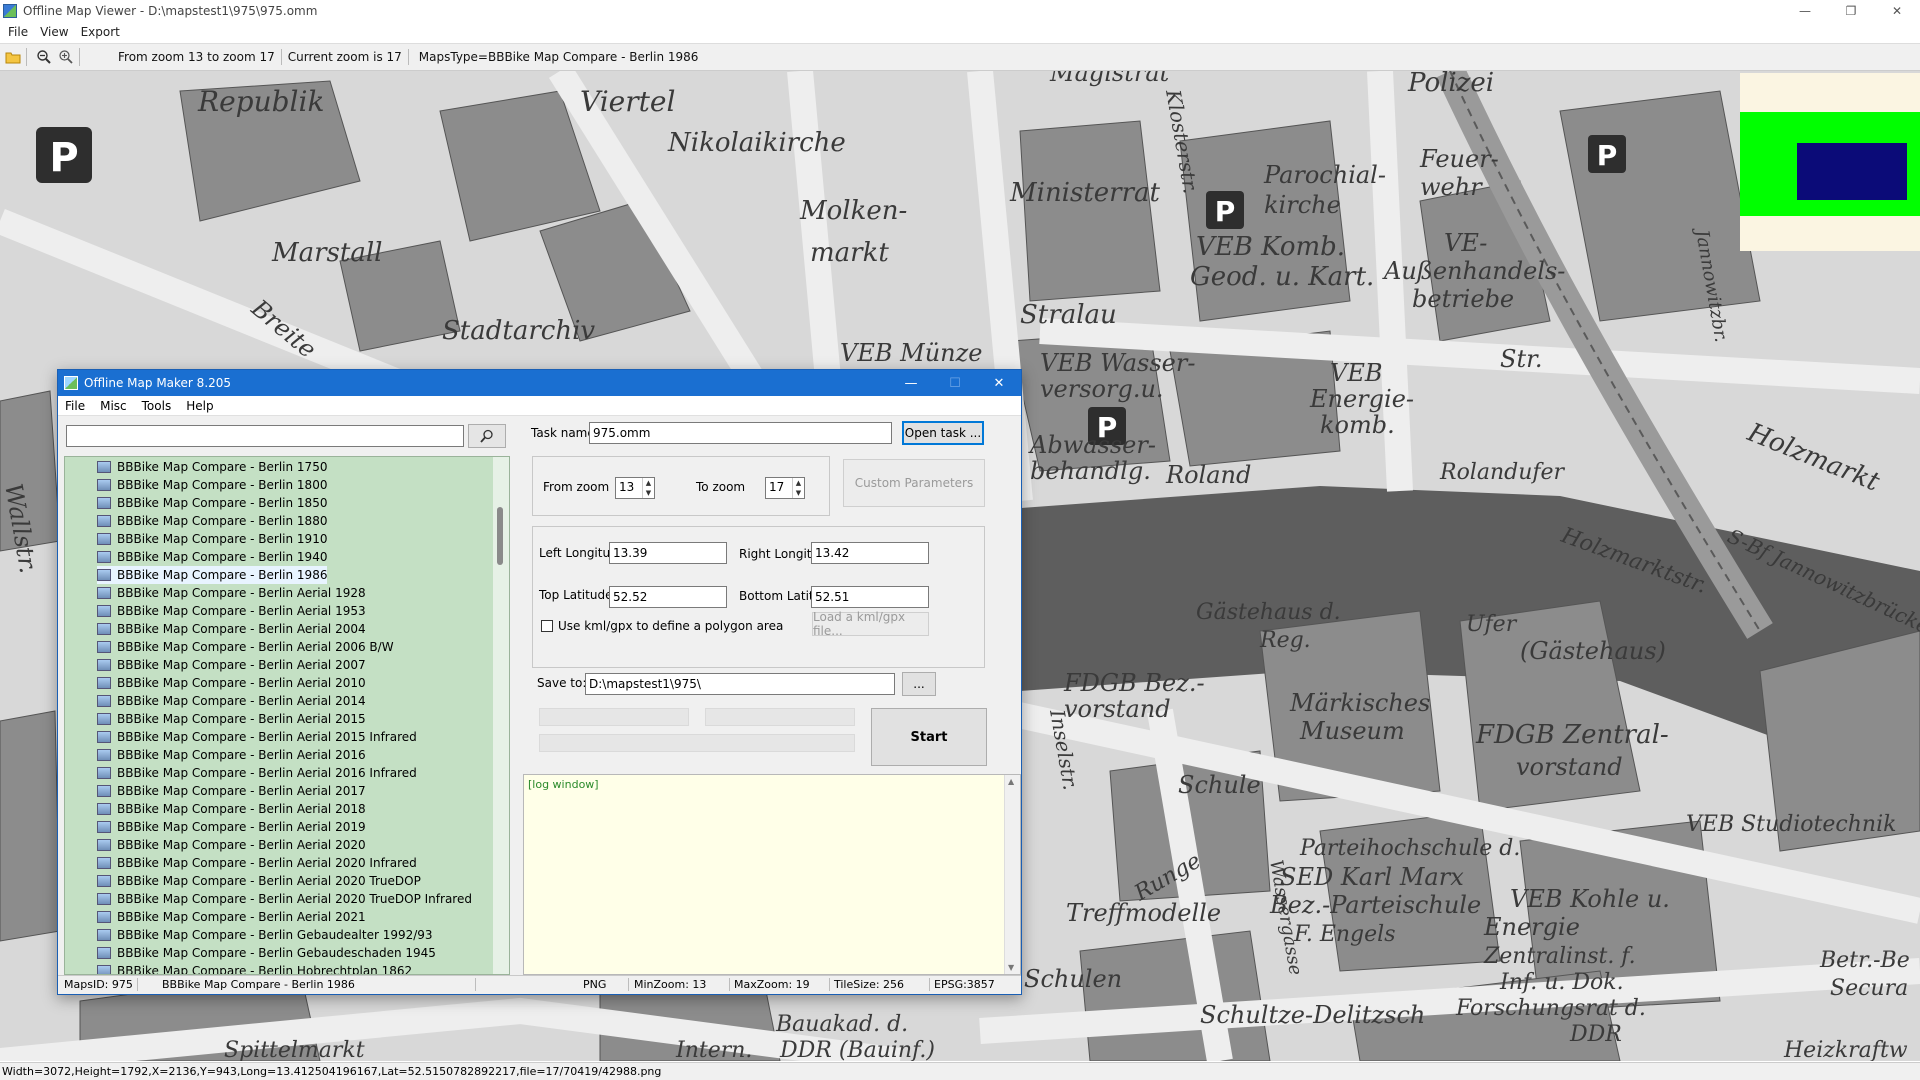  What do you see at coordinates (231, 683) in the screenshot?
I see `tree-item: BBBike Map Compare - Berlin Aerial 2010` at bounding box center [231, 683].